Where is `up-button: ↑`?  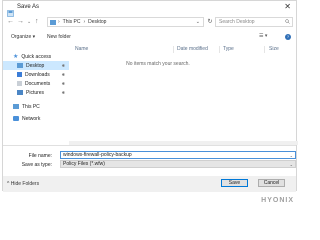
up-button: ↑ is located at coordinates (37, 22).